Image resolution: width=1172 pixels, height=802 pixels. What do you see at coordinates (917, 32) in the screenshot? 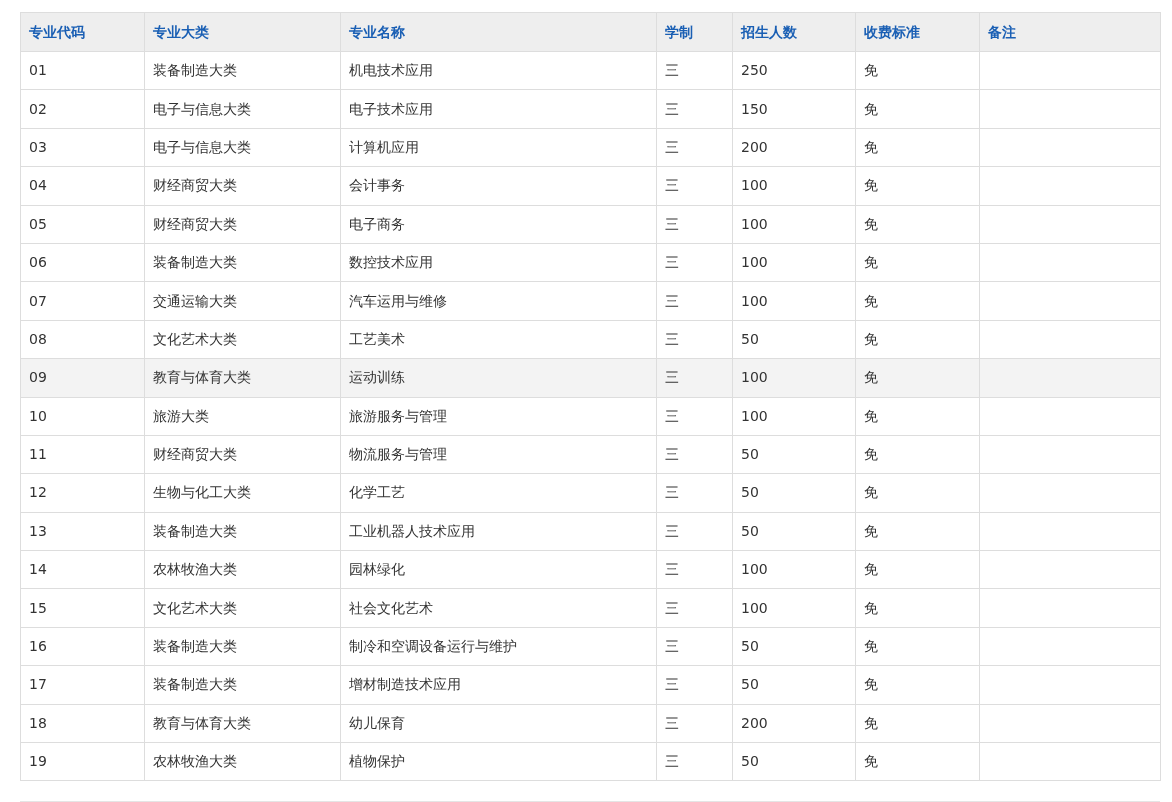
I see `column-header: 收费标准` at bounding box center [917, 32].